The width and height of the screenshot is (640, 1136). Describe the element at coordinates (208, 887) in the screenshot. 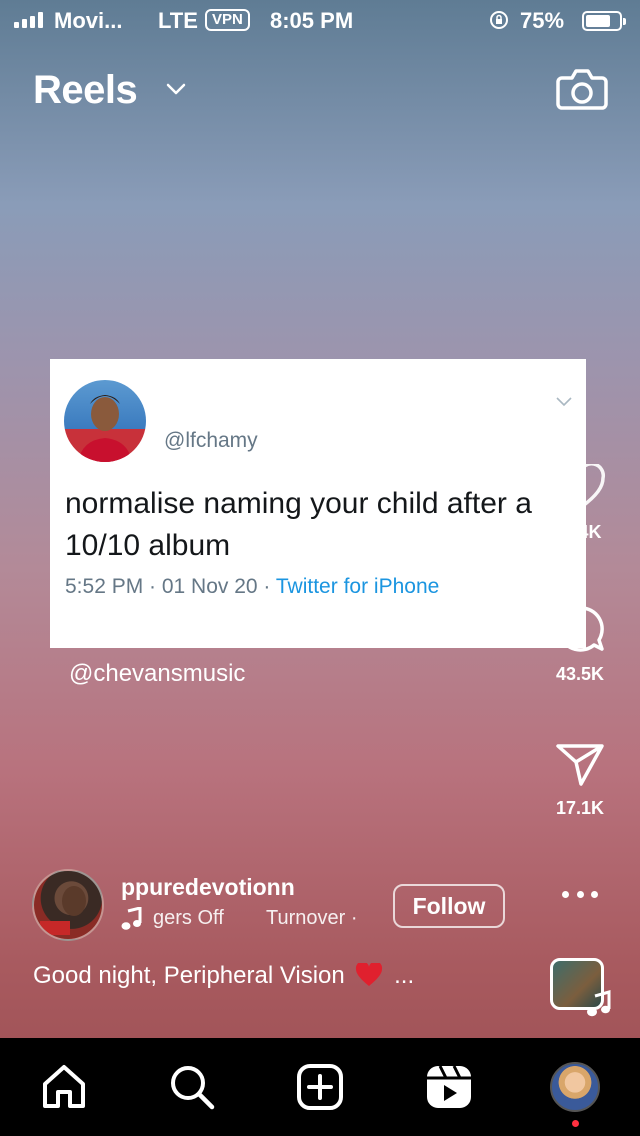

I see `author-username: ppuredevotionn` at that location.